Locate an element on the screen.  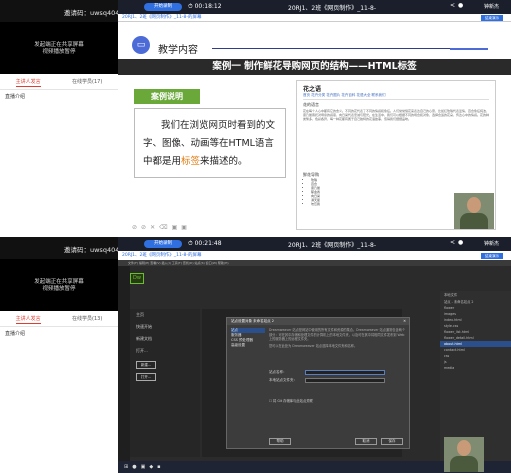
monitor-icon: ▭ is located at coordinates (141, 45).